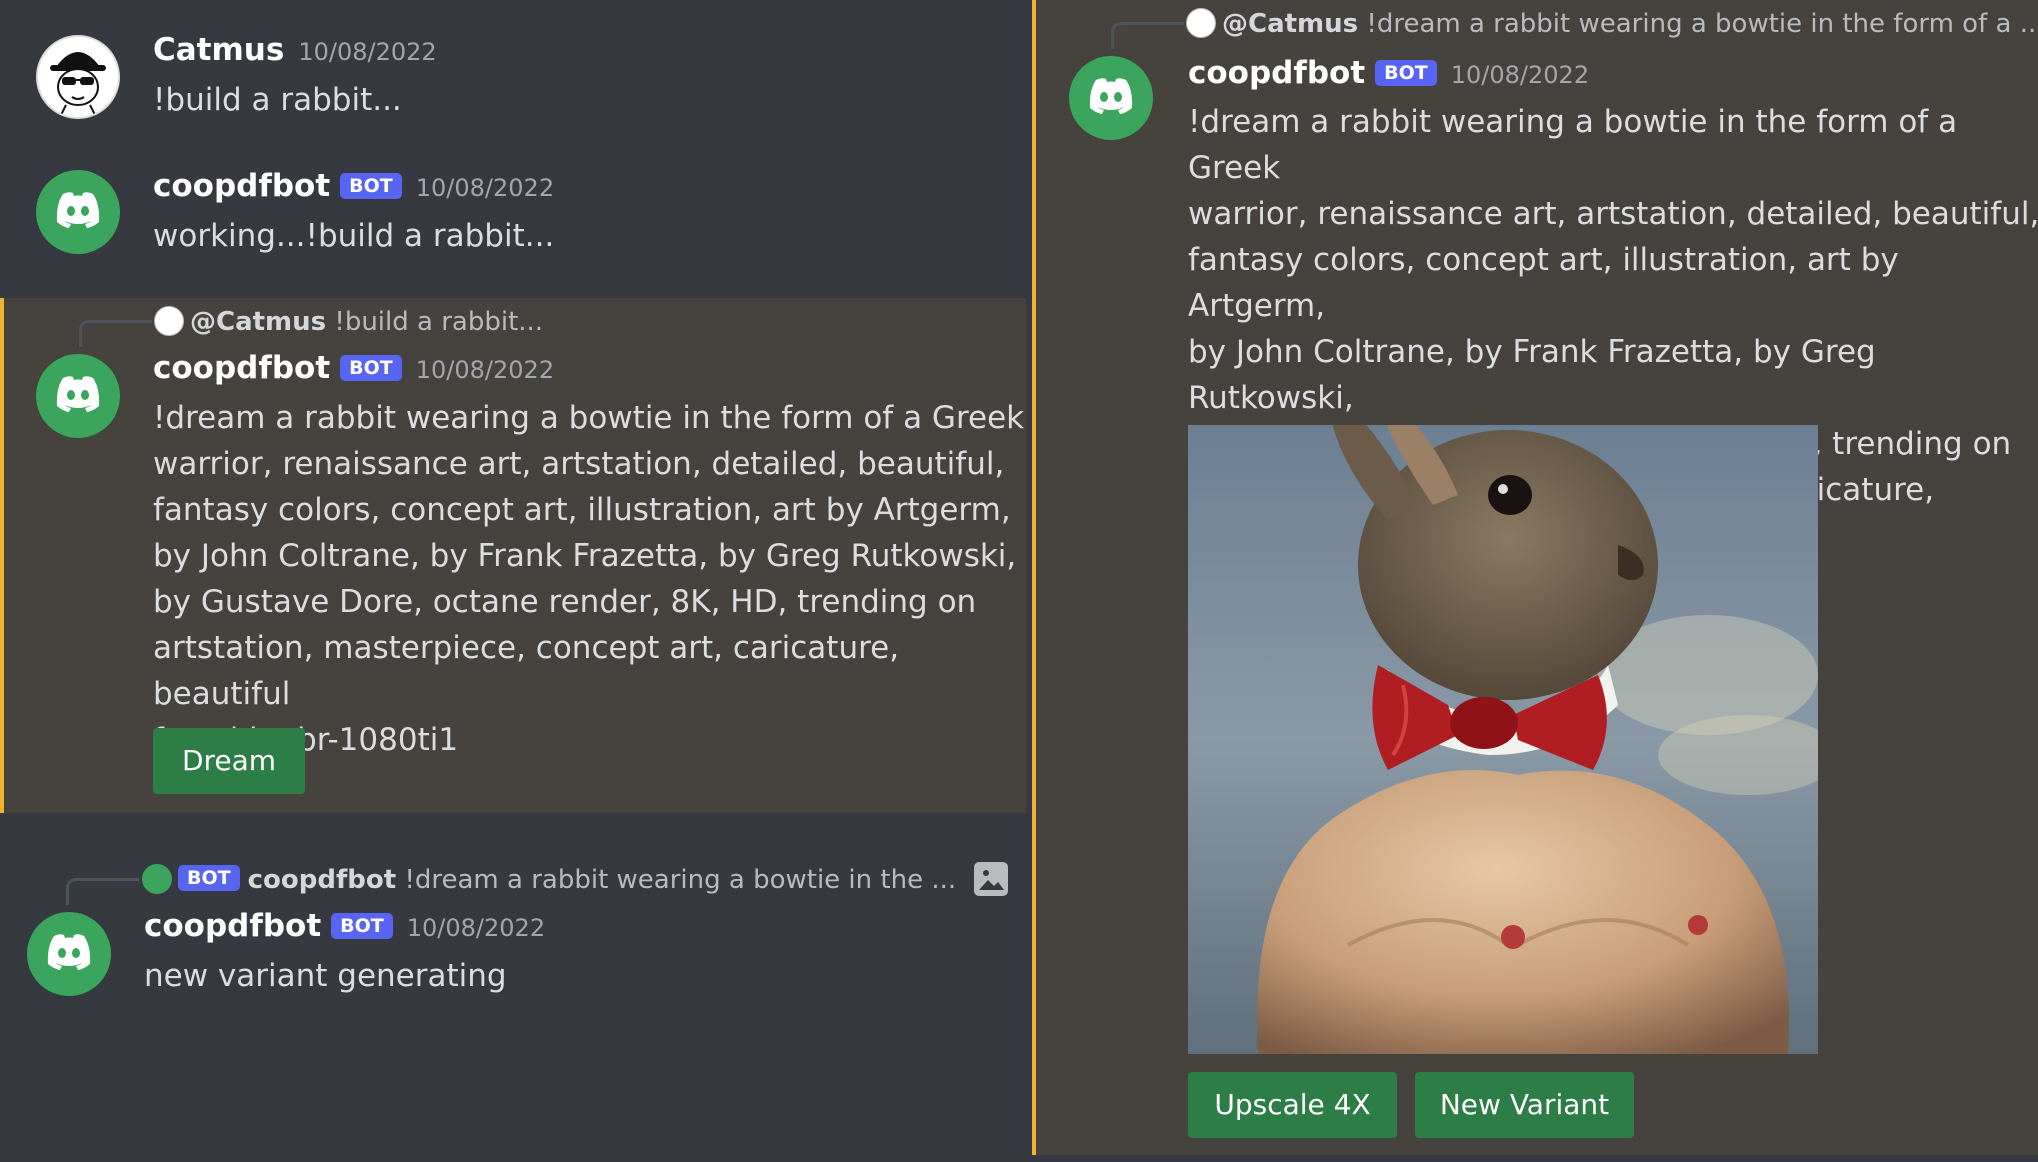 The height and width of the screenshot is (1162, 2038). I want to click on dream-button: Dream, so click(229, 761).